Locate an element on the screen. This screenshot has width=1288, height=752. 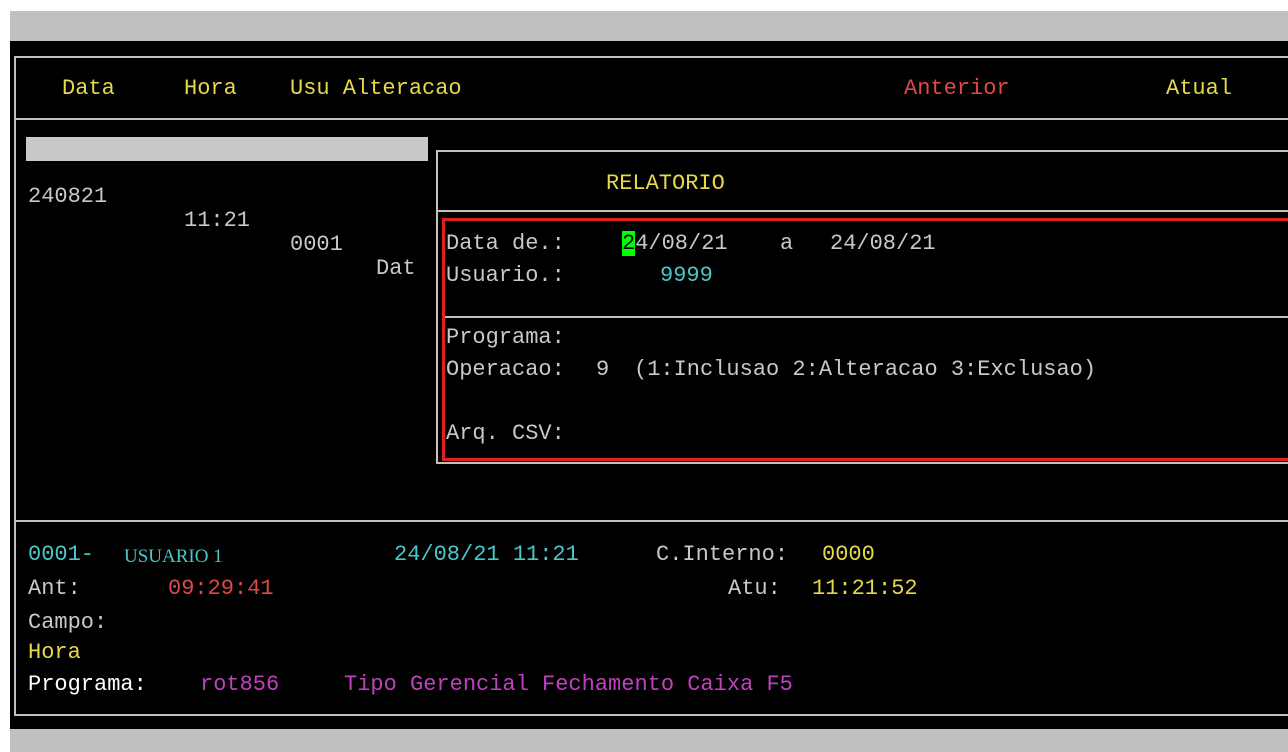
table-row: 240821 11:21 0001 Hor is located at coordinates (227, 197).